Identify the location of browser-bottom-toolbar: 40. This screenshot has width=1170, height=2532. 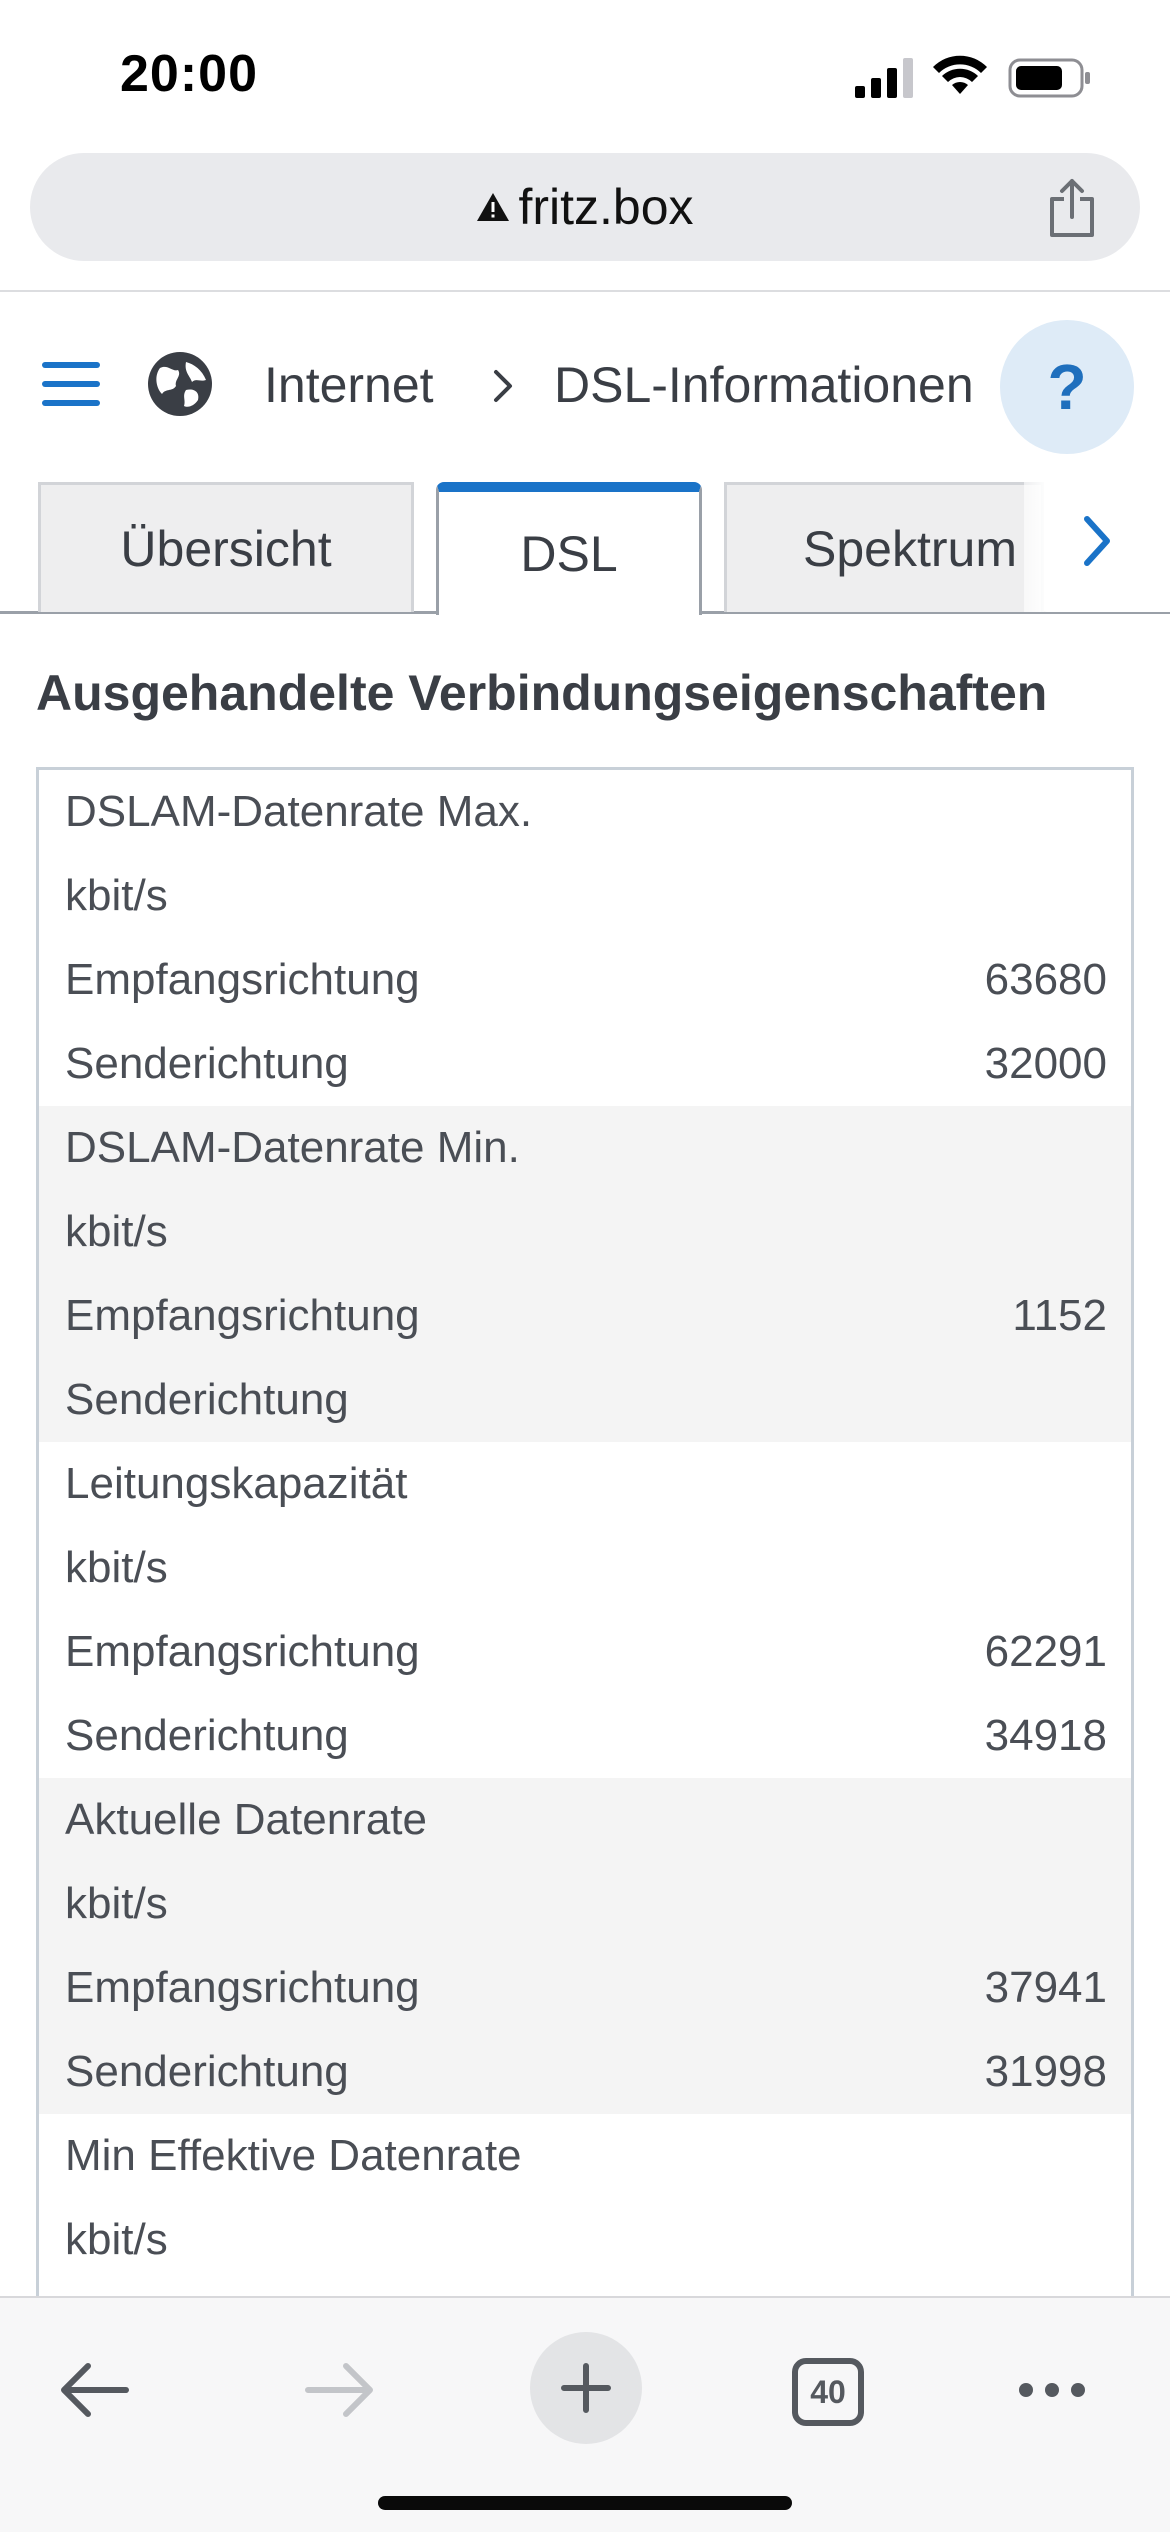
(585, 2414).